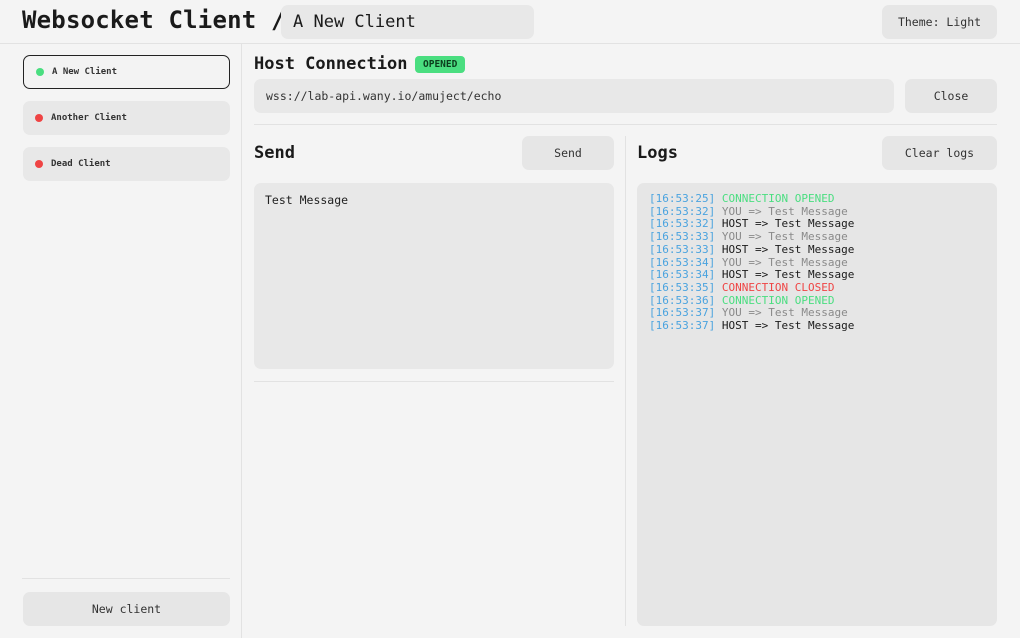  Describe the element at coordinates (657, 153) in the screenshot. I see `logs-title: Logs` at that location.